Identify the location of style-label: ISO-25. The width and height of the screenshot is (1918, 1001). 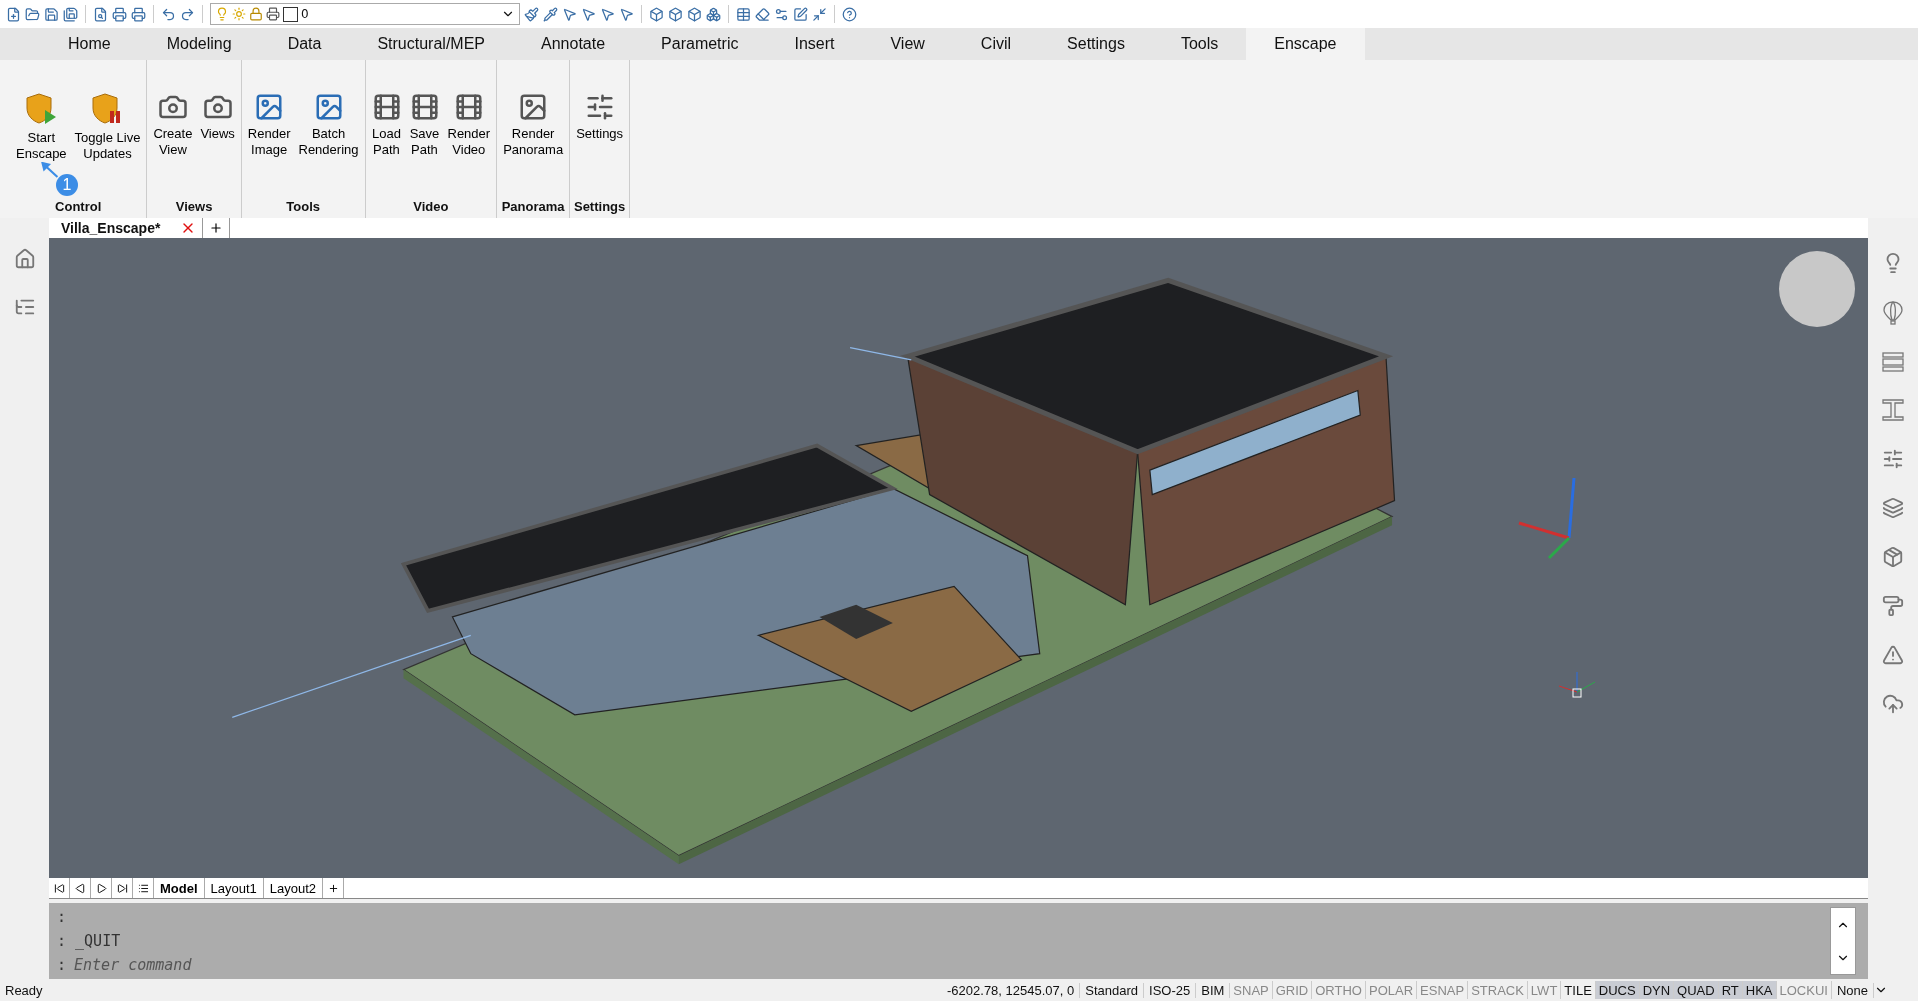
(1170, 990).